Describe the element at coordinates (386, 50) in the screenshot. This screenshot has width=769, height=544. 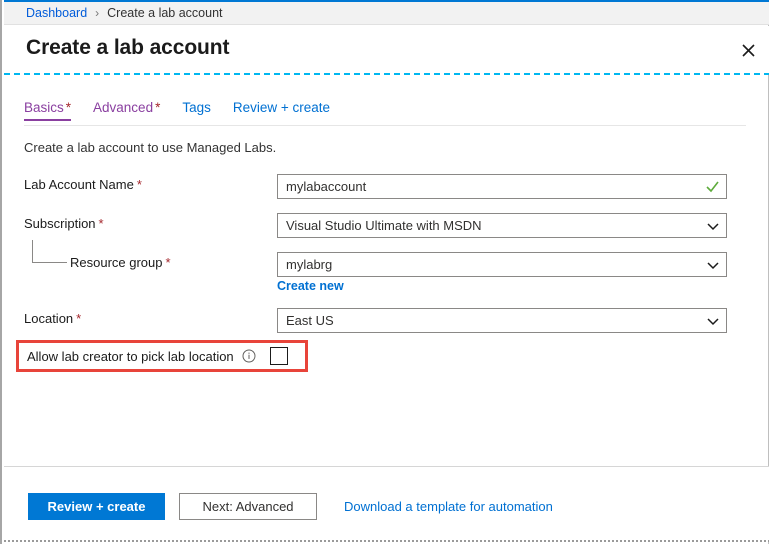
I see `title-bar: Create a lab account` at that location.